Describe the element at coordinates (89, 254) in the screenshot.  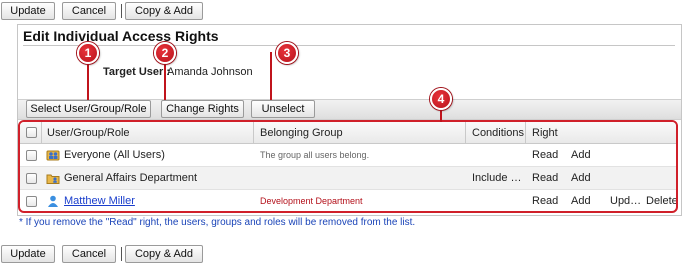
I see `cancel-button-bottom: Cancel` at that location.